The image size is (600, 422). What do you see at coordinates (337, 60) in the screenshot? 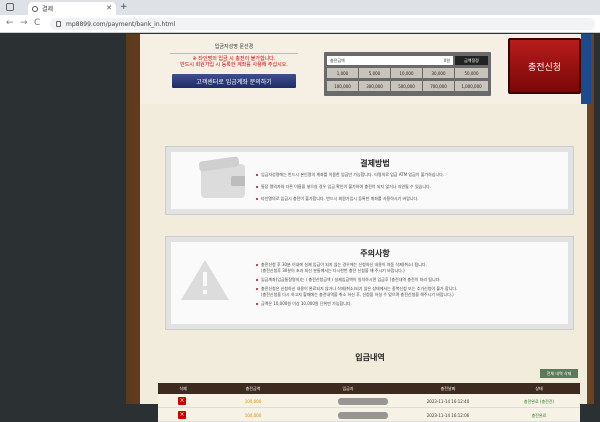
I see `amount-label: 충전금액` at bounding box center [337, 60].